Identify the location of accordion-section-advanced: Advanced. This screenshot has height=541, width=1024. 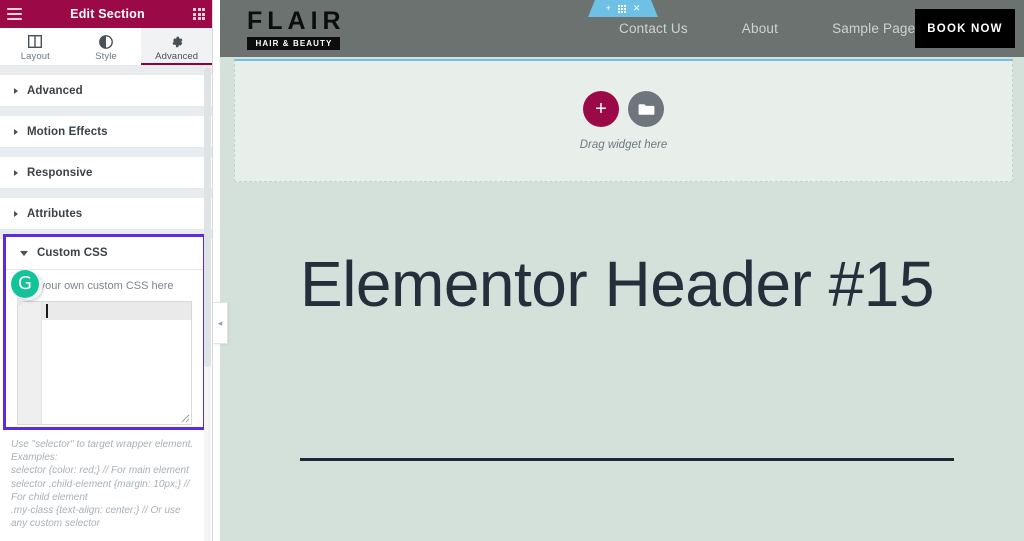
(106, 91).